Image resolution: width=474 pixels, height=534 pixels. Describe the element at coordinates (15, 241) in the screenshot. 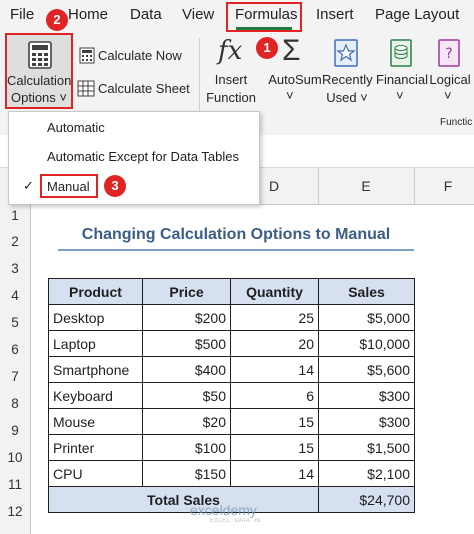

I see `row-header-2: 2` at that location.